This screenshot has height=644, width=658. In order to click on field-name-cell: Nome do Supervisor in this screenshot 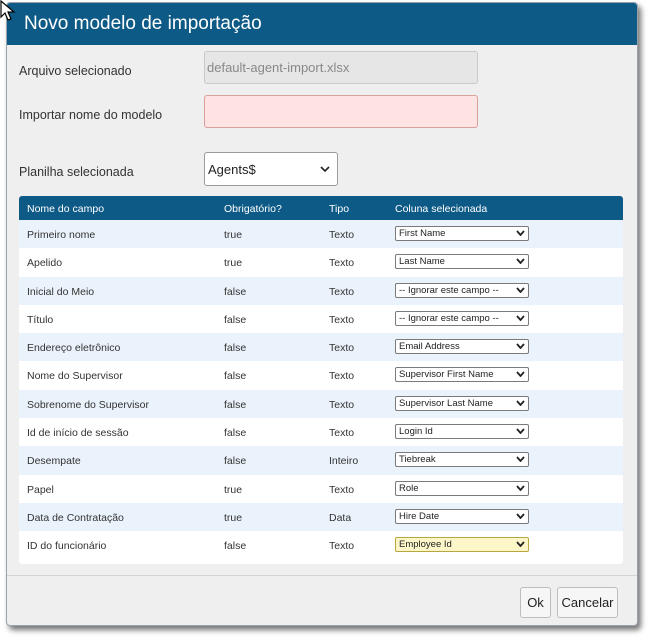, I will do `click(75, 376)`.